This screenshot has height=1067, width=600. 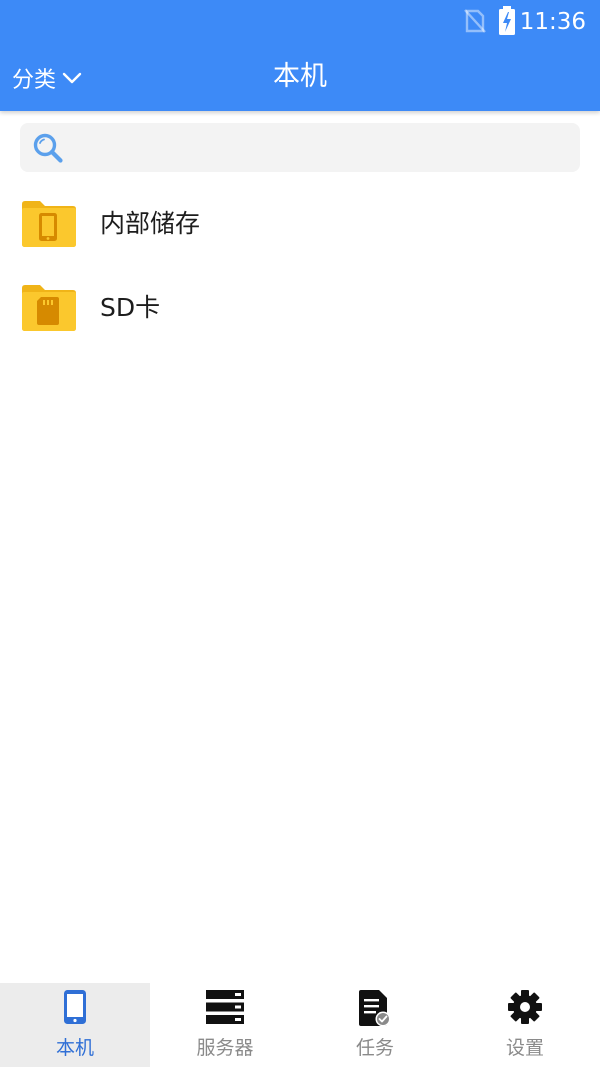 What do you see at coordinates (74, 1048) in the screenshot?
I see `tab-label: 本机` at bounding box center [74, 1048].